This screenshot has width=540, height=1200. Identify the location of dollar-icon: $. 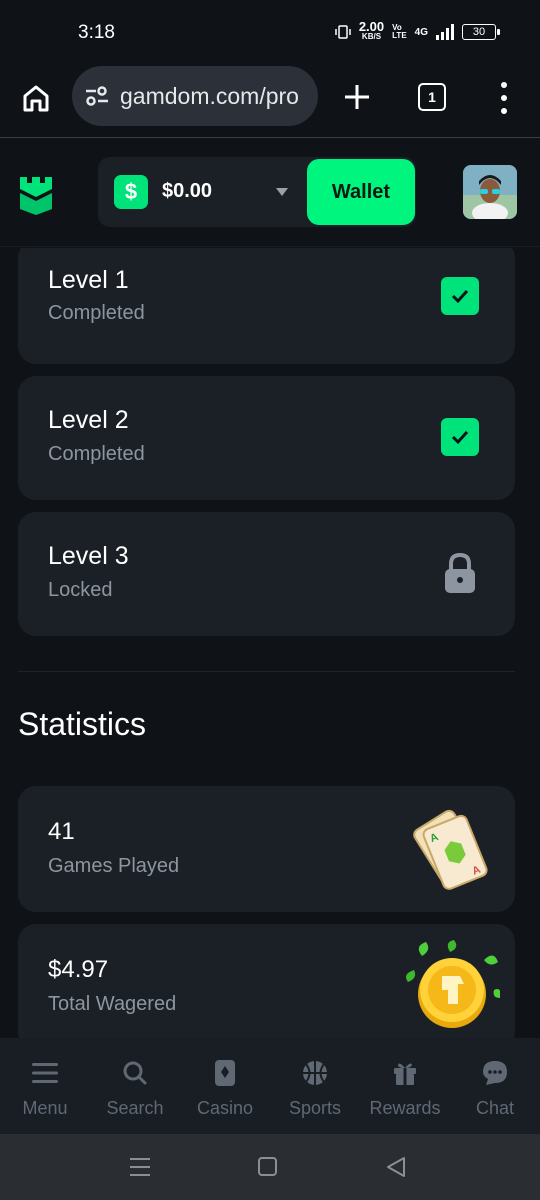
(131, 192).